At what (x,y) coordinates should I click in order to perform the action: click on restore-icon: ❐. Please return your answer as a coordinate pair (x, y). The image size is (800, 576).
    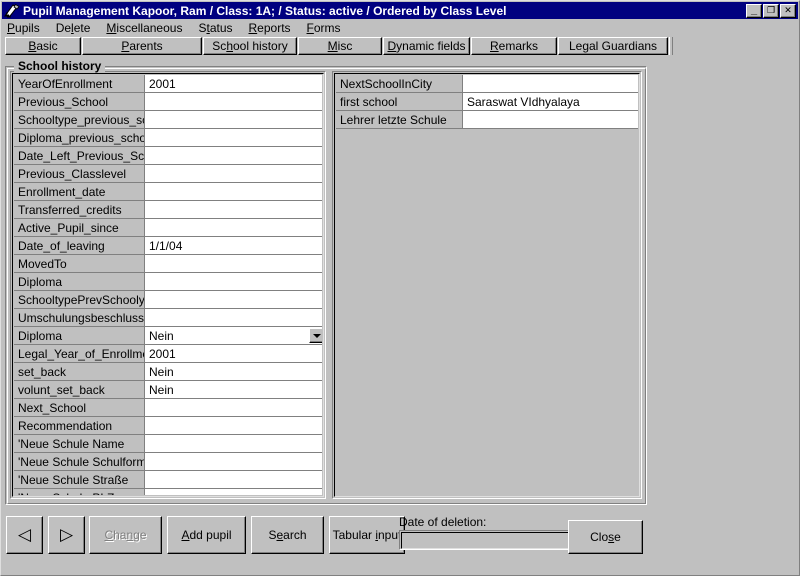
    Looking at the image, I should click on (771, 10).